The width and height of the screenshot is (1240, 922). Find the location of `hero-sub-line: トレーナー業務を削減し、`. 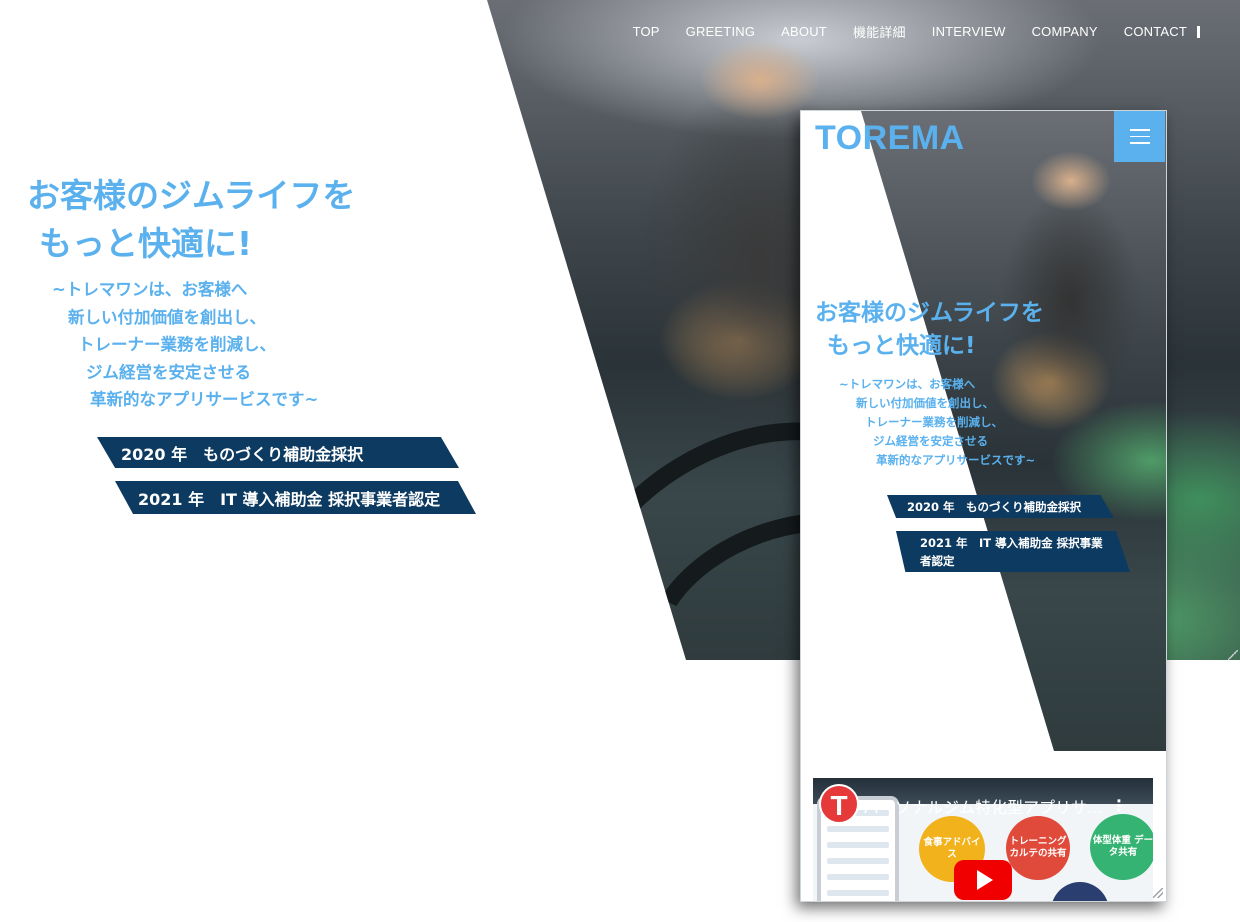

hero-sub-line: トレーナー業務を削減し、 is located at coordinates (177, 344).